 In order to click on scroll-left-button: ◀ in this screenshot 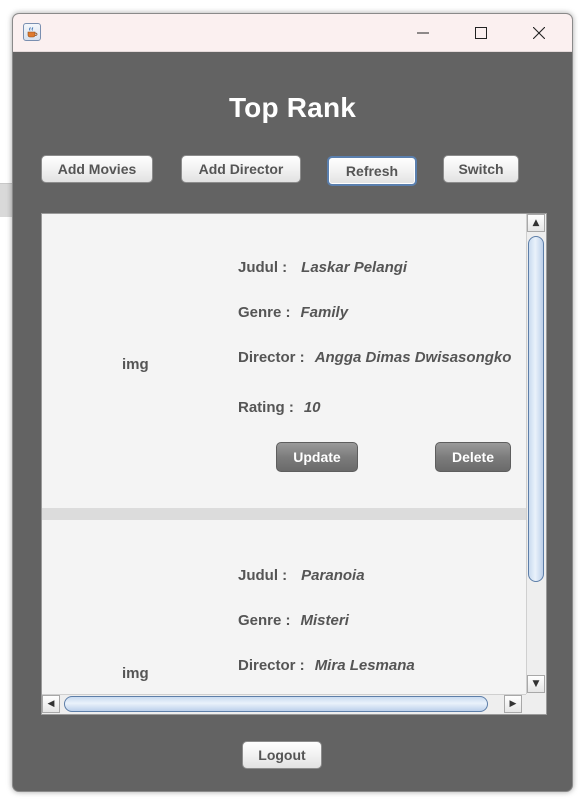, I will do `click(51, 704)`.